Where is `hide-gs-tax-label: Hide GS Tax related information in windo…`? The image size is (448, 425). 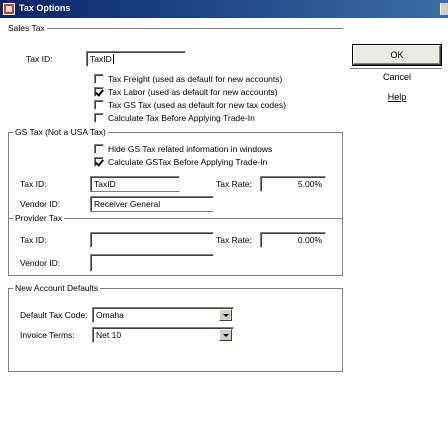
hide-gs-tax-label: Hide GS Tax related information in windo… is located at coordinates (190, 149).